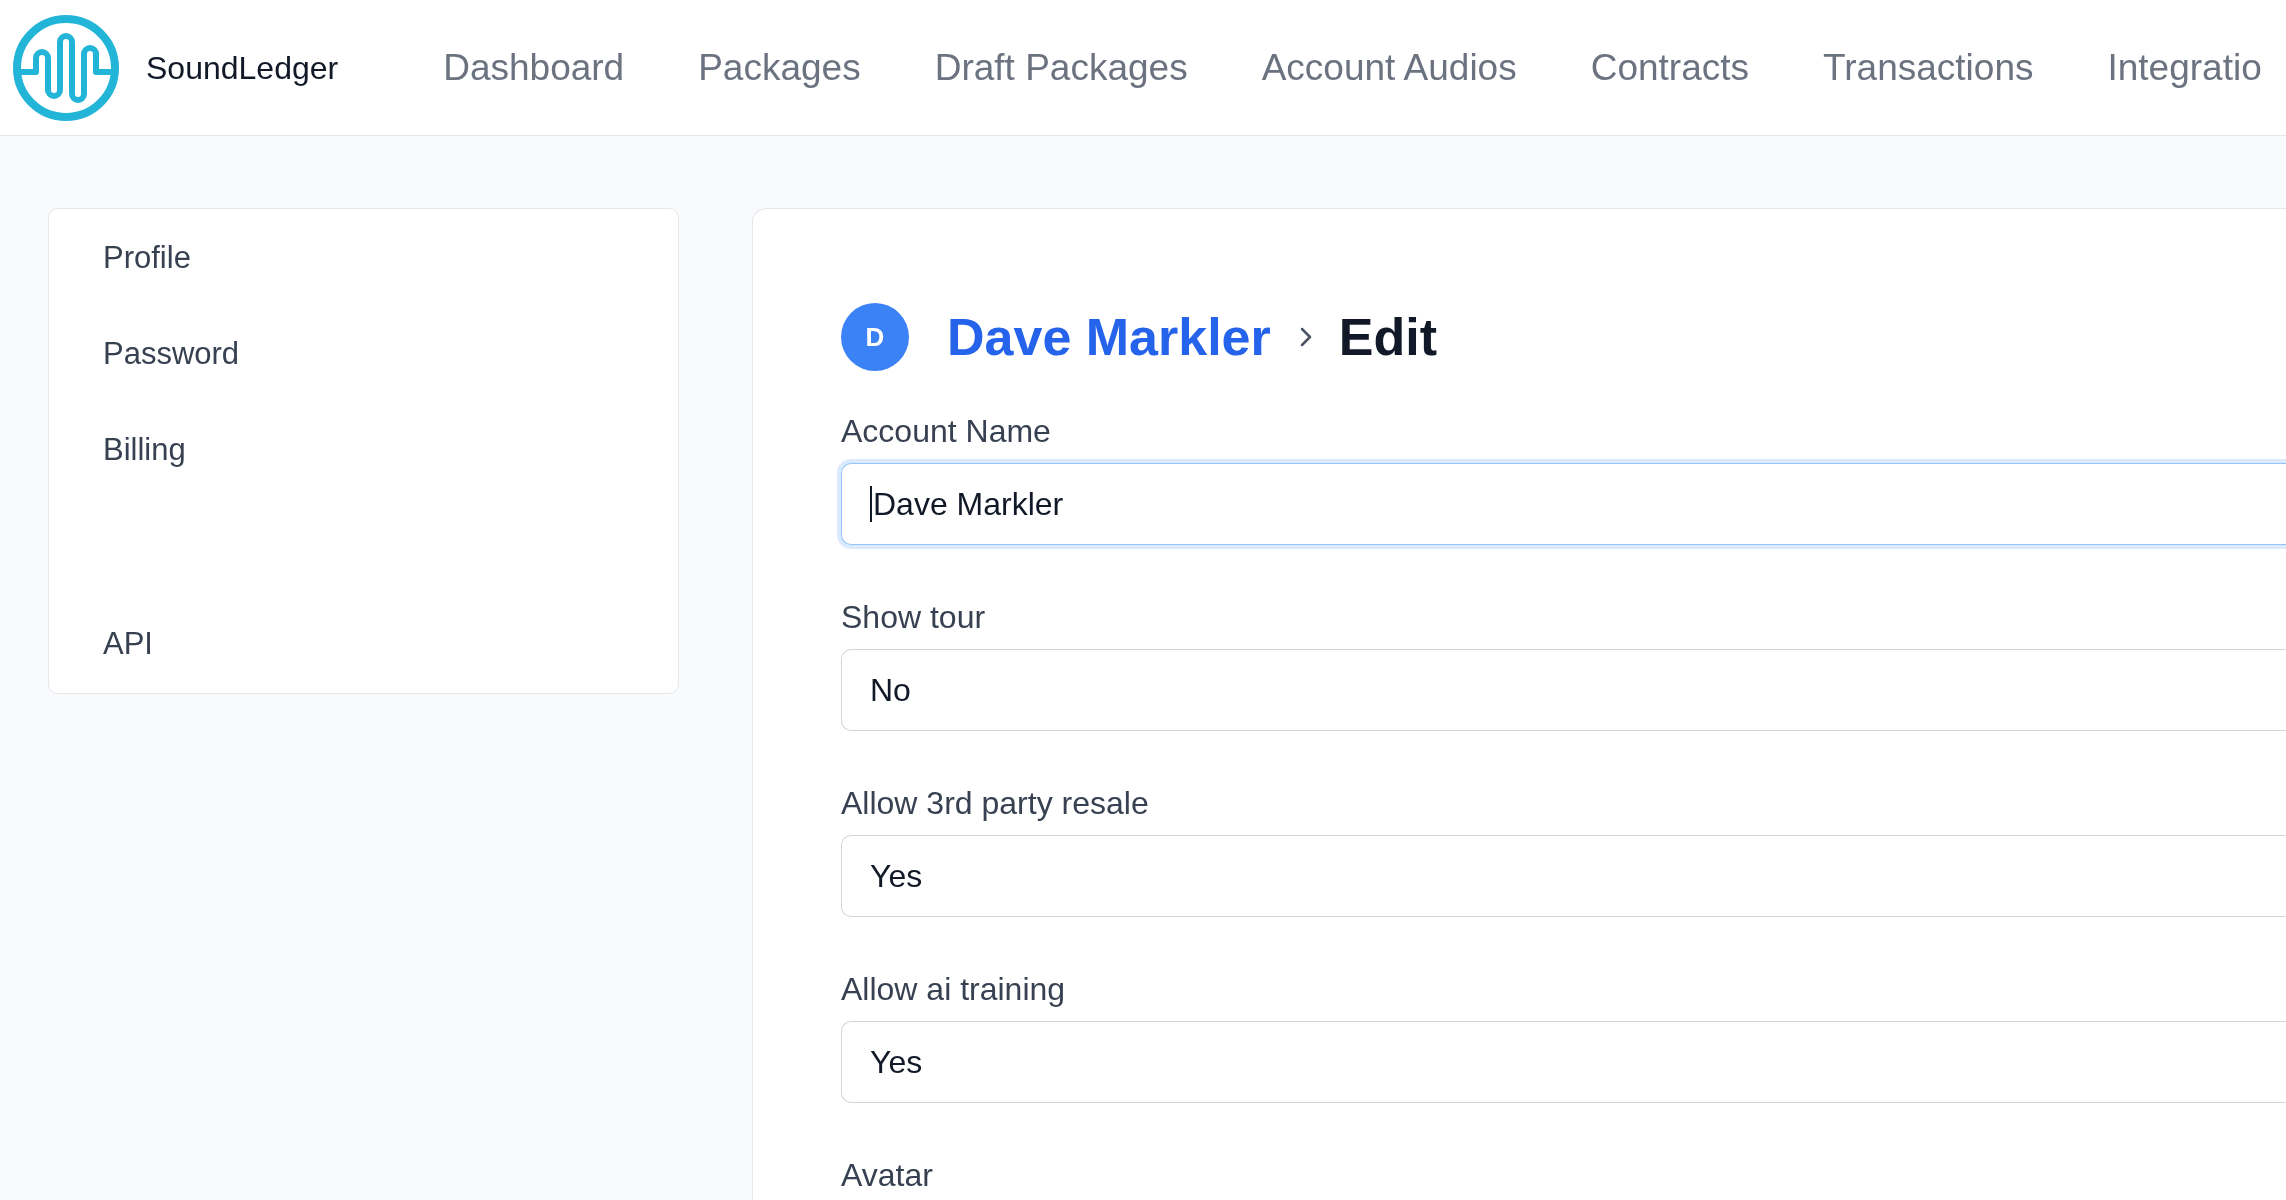  I want to click on page-title: Edit, so click(1387, 337).